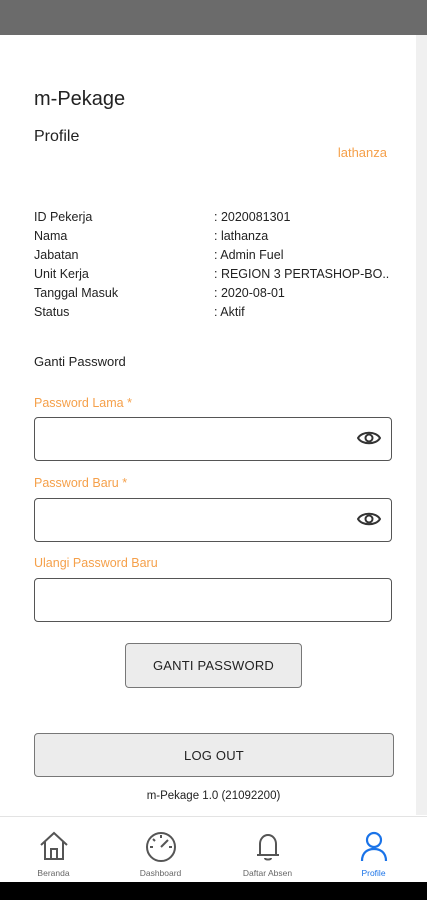 This screenshot has height=900, width=427. Describe the element at coordinates (63, 216) in the screenshot. I see `info-label: ID Pekerja` at that location.